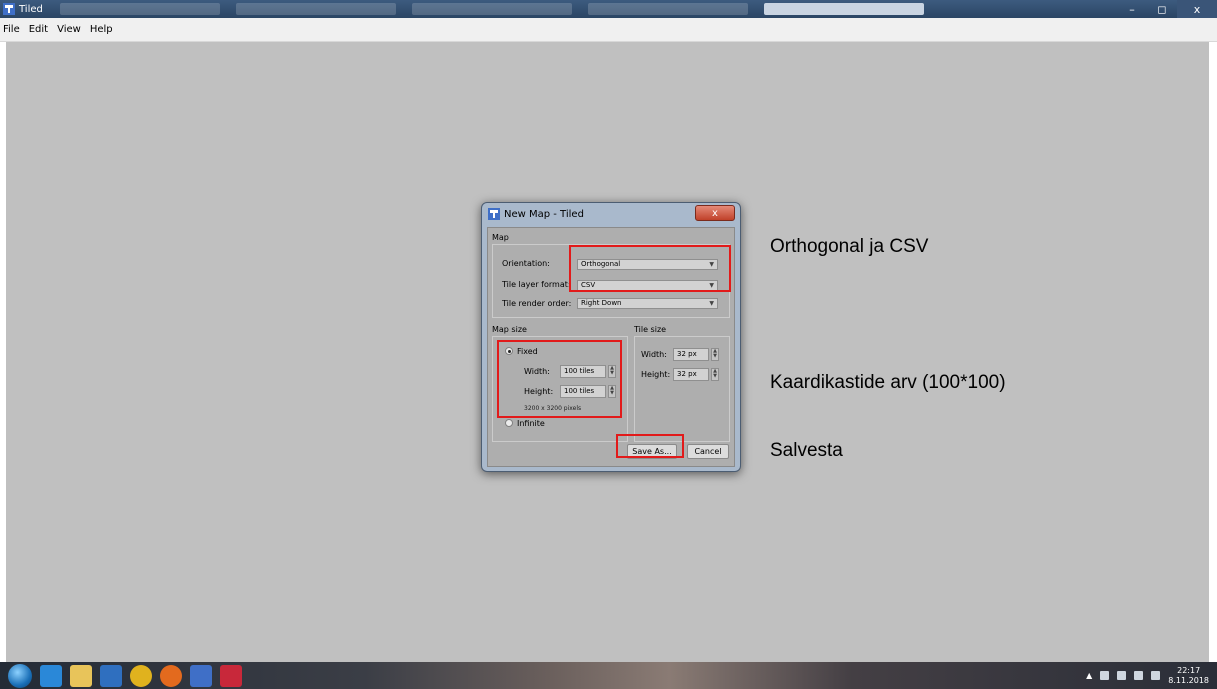  I want to click on clock: 22:17 8.11.2018, so click(1188, 676).